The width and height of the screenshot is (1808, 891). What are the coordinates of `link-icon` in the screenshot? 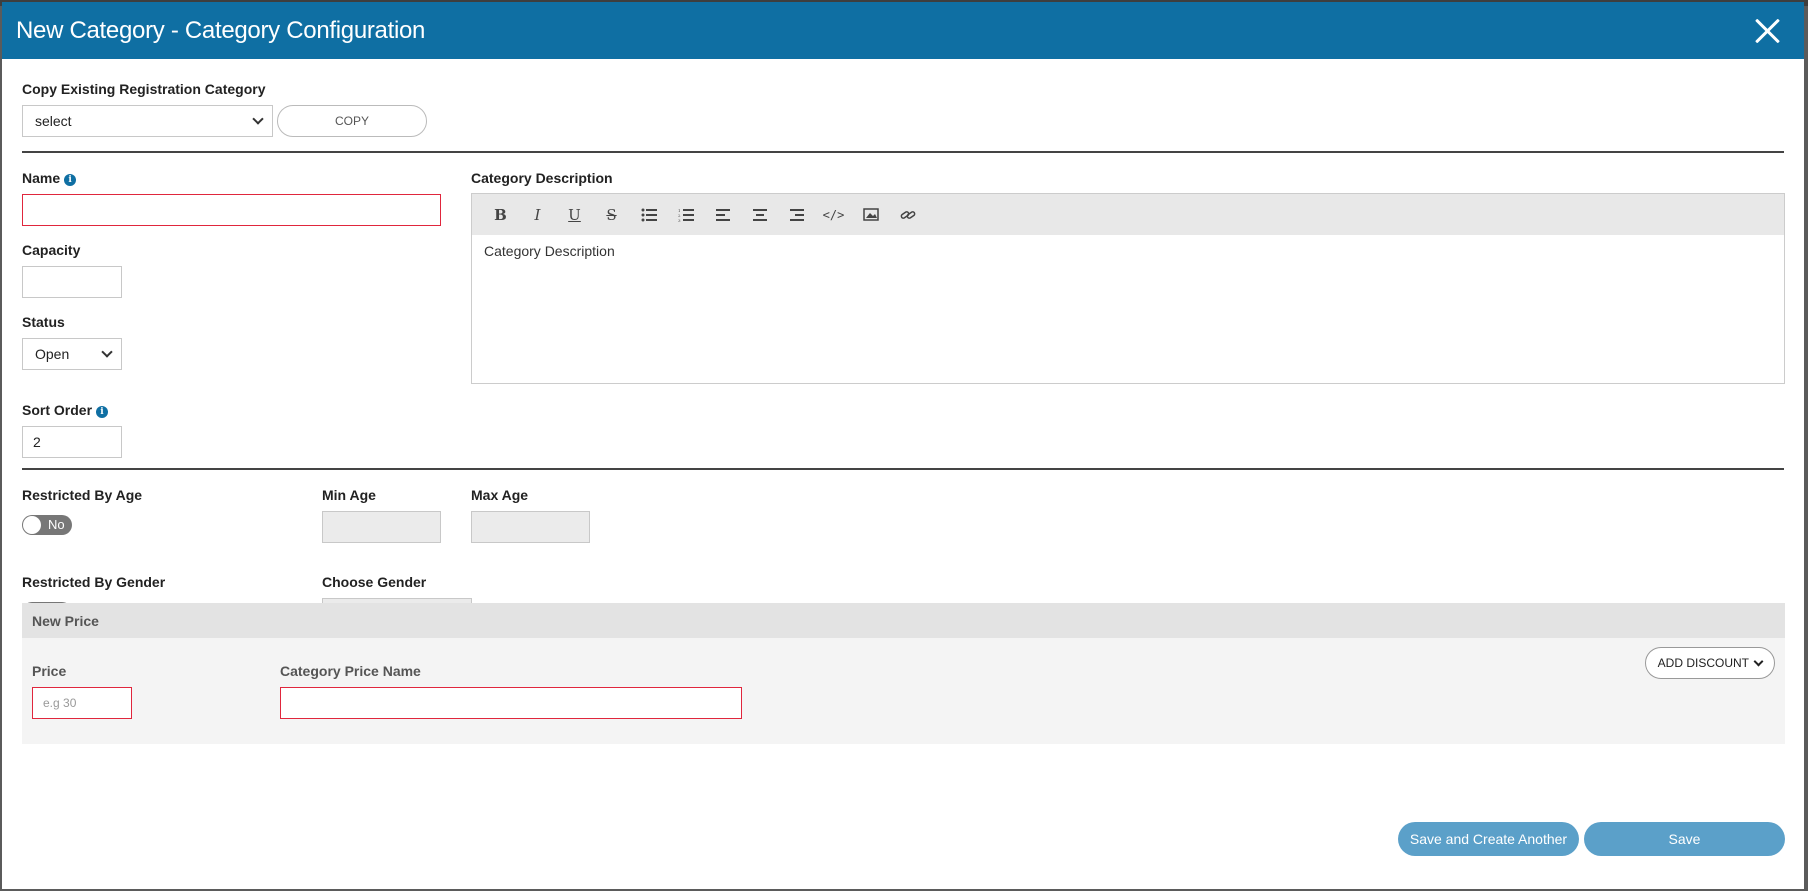 It's located at (907, 215).